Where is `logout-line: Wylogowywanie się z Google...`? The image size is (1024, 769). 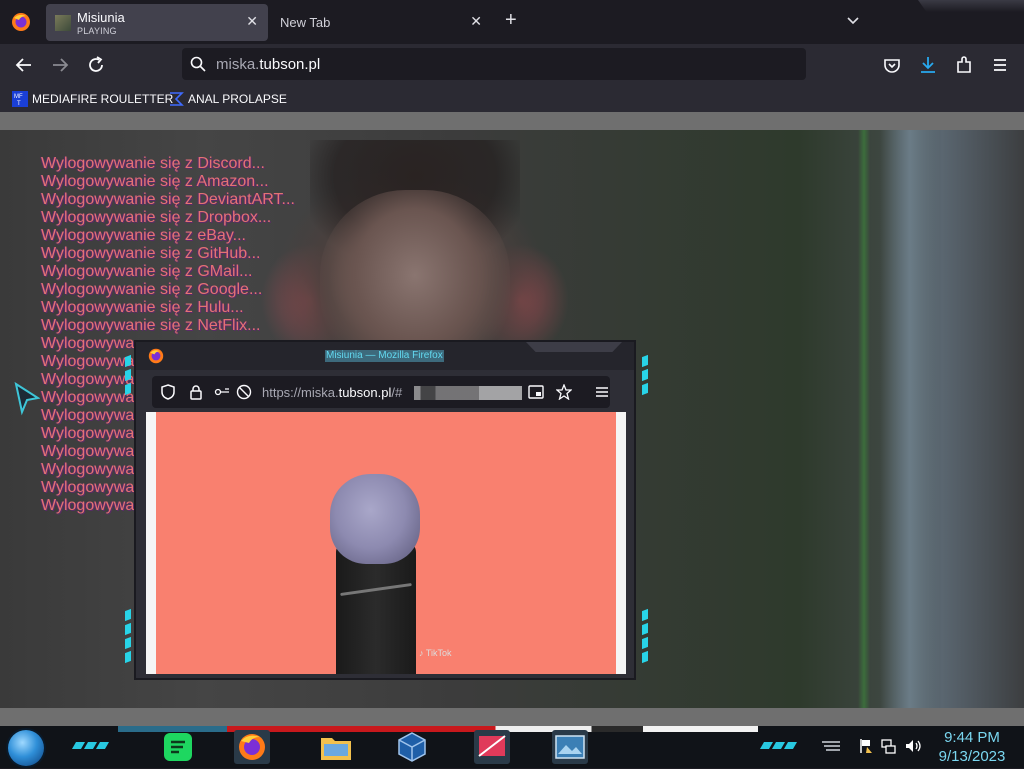 logout-line: Wylogowywanie się z Google... is located at coordinates (152, 289).